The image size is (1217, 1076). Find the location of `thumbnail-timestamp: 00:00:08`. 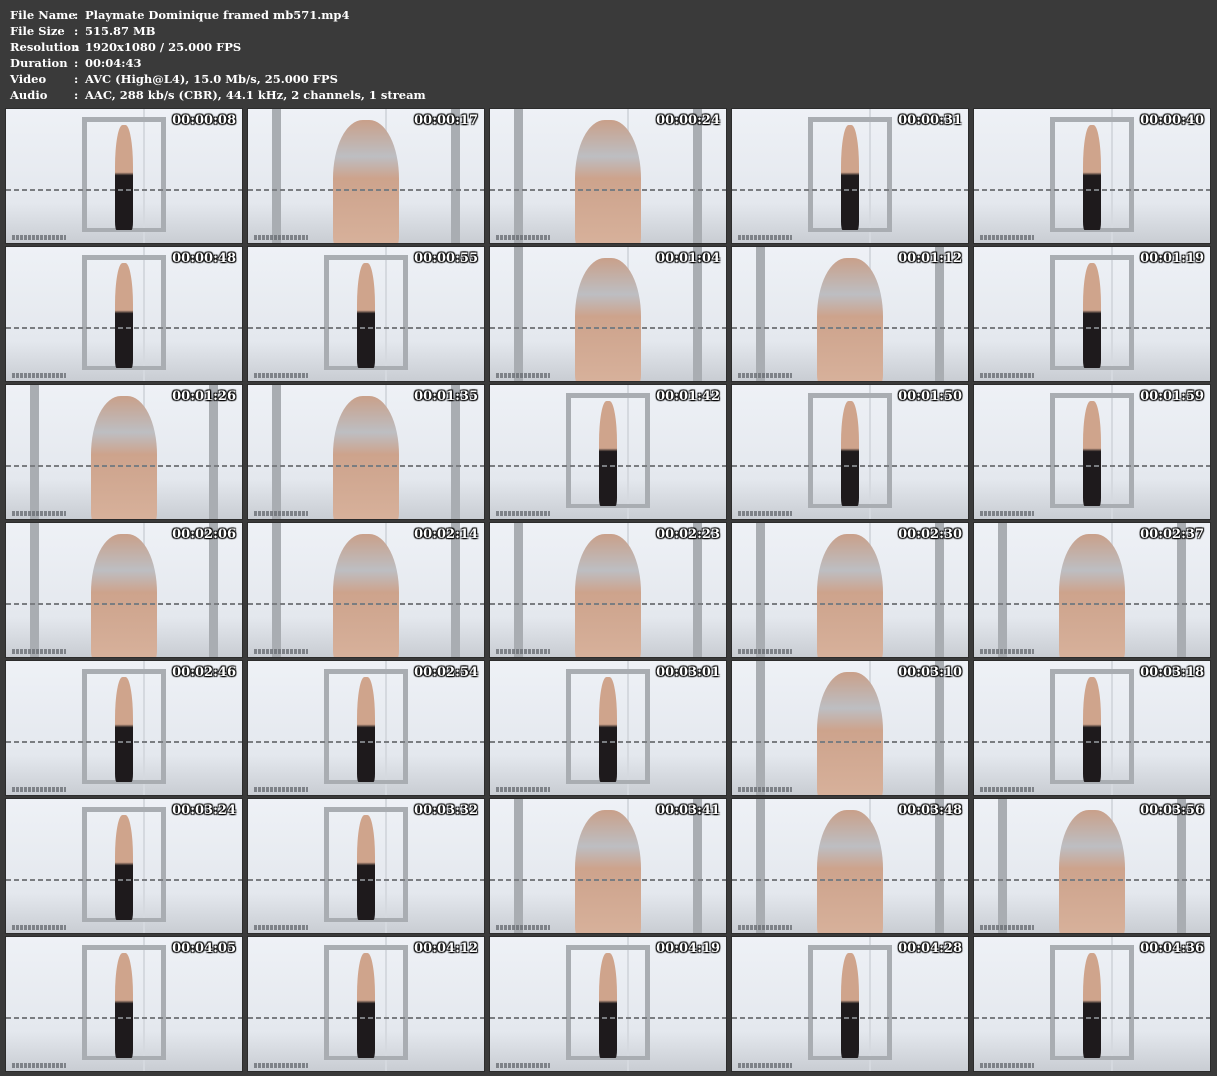

thumbnail-timestamp: 00:00:08 is located at coordinates (204, 120).